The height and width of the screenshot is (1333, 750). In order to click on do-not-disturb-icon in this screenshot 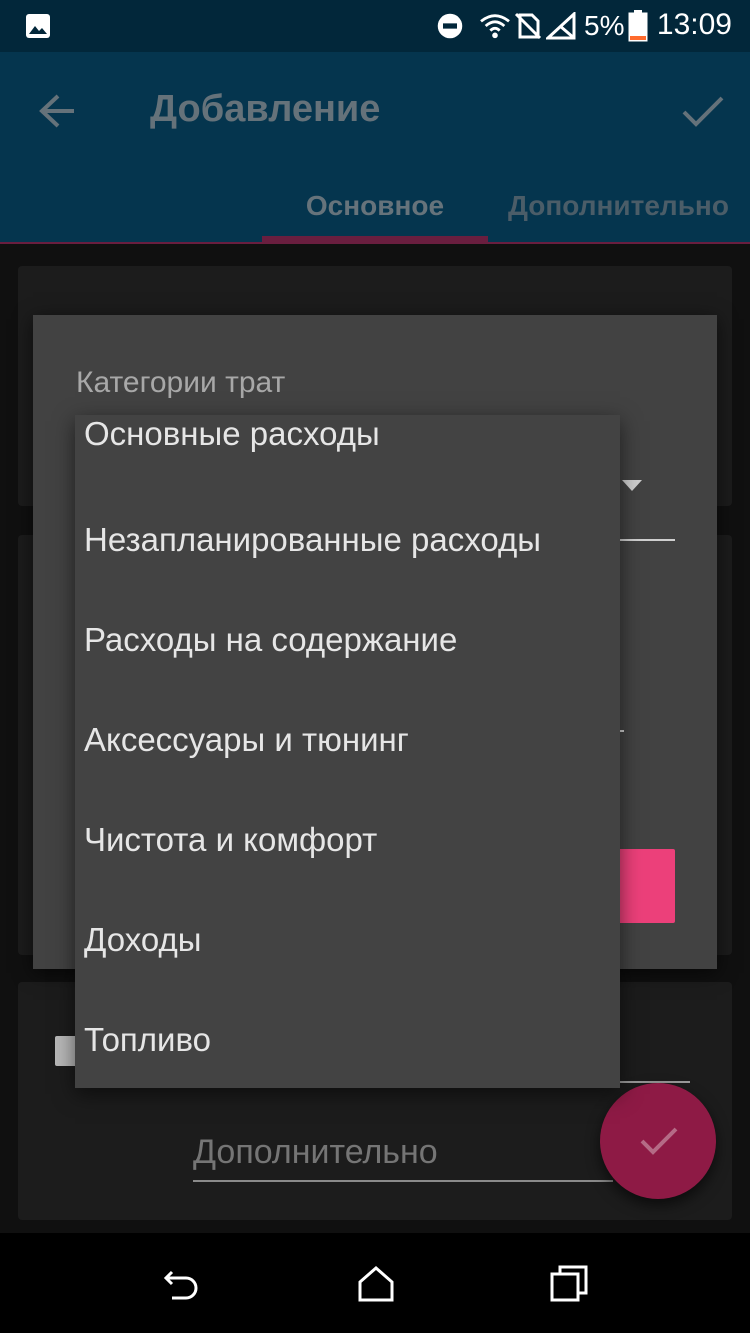, I will do `click(450, 26)`.